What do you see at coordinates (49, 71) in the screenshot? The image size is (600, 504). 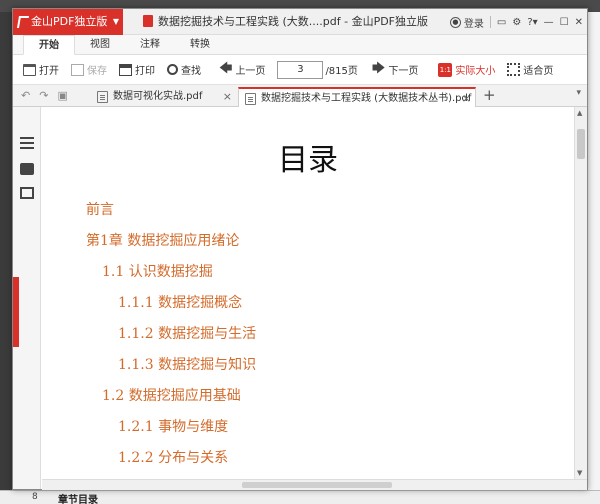 I see `open-label: 打开` at bounding box center [49, 71].